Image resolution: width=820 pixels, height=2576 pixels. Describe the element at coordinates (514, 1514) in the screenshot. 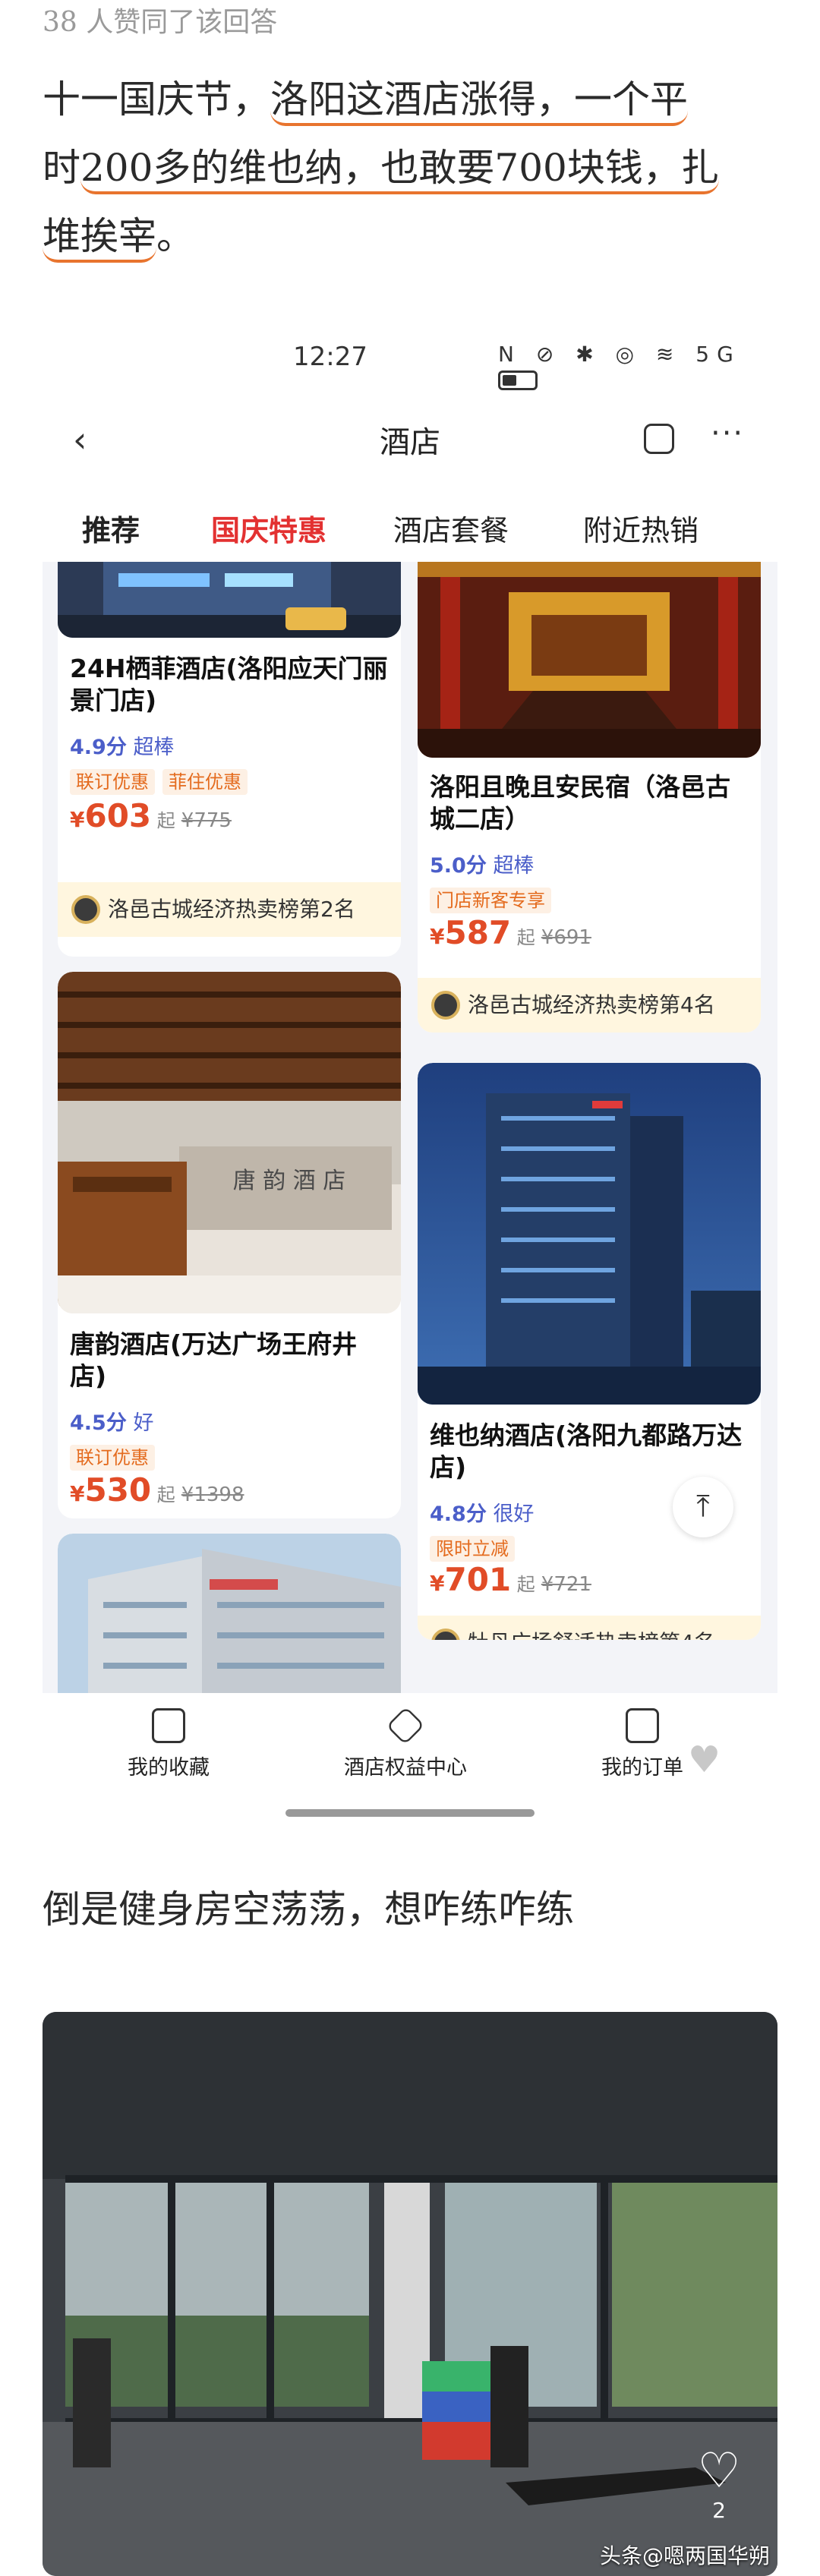

I see `rating-word: 很好` at that location.